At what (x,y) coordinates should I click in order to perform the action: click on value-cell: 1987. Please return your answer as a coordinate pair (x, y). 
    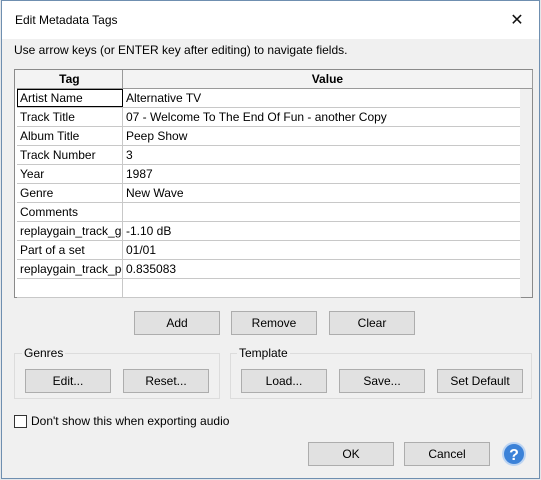
    Looking at the image, I should click on (322, 174).